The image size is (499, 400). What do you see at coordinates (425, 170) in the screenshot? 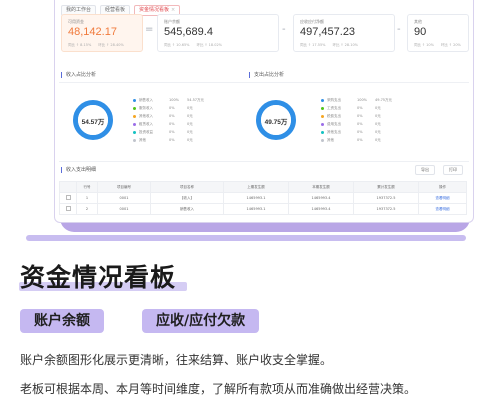
I see `export-button: 导出` at bounding box center [425, 170].